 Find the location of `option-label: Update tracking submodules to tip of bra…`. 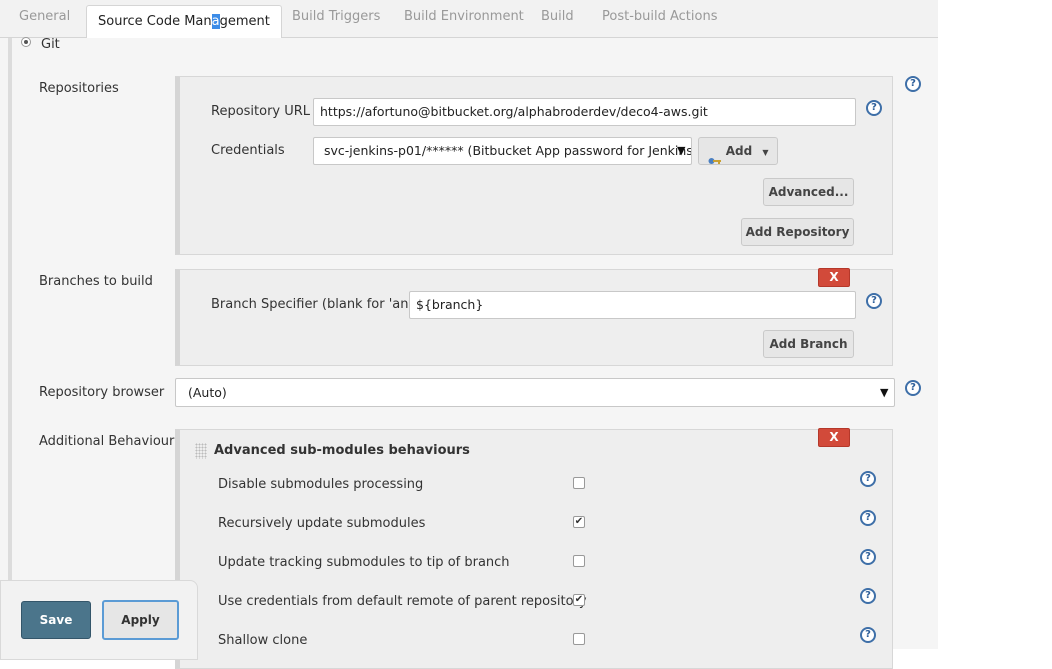

option-label: Update tracking submodules to tip of bra… is located at coordinates (364, 562).